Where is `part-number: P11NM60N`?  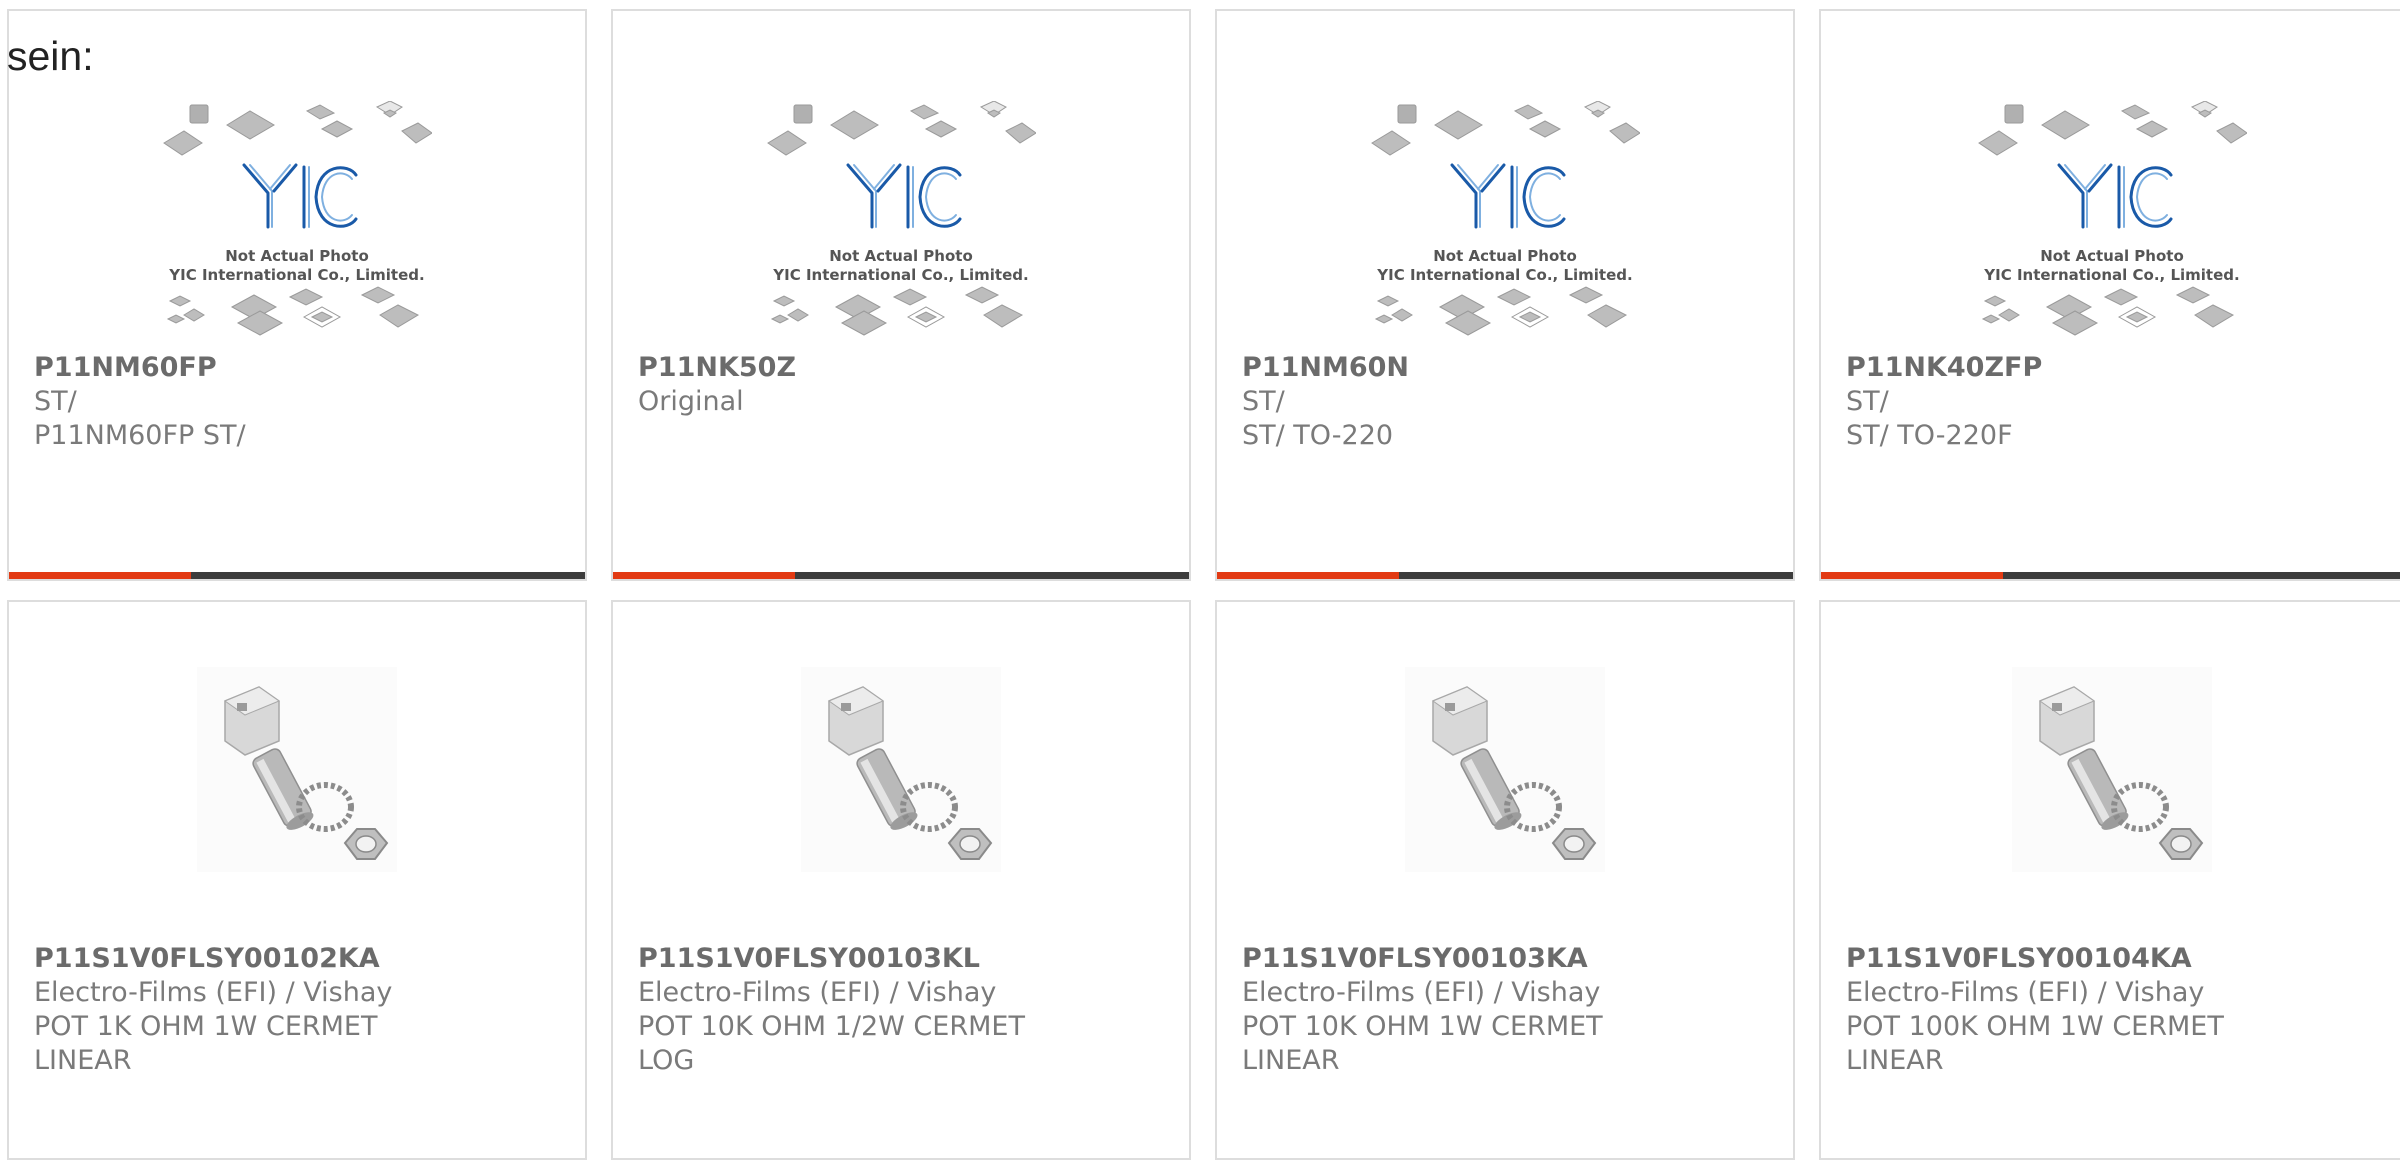 part-number: P11NM60N is located at coordinates (1507, 368).